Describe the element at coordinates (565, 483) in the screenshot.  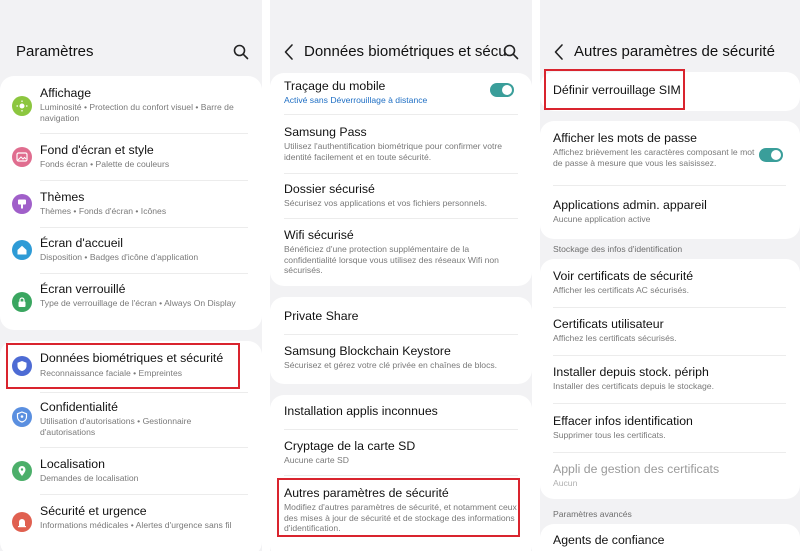
I see `settings-item-subtitle: Aucun` at that location.